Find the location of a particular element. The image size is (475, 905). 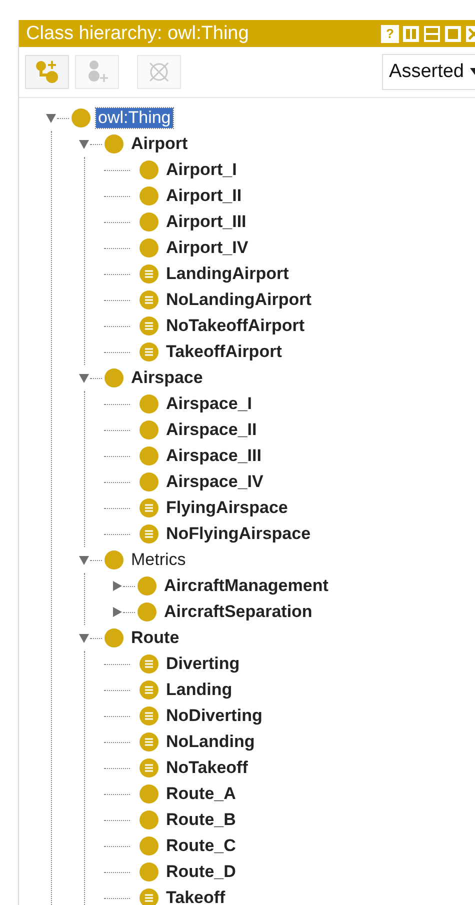

class-item: owl:Thing is located at coordinates (134, 118).